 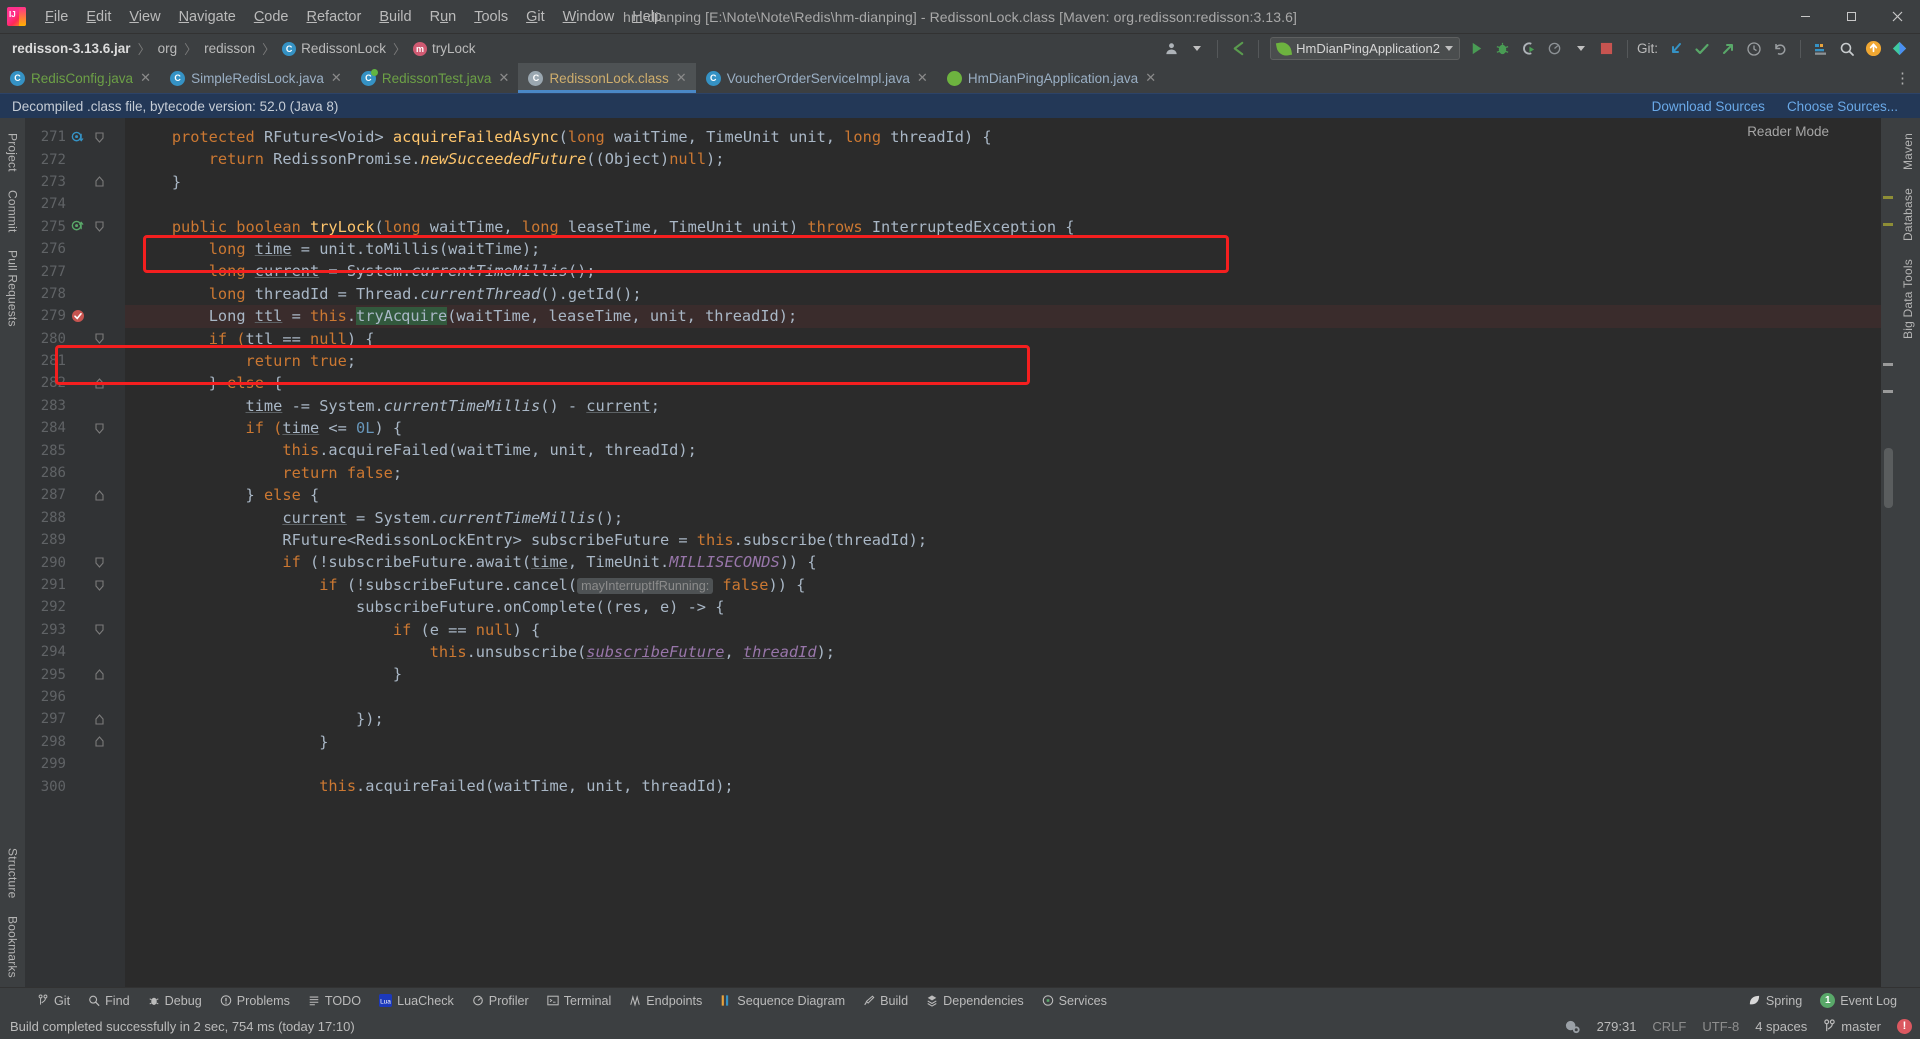 What do you see at coordinates (75, 249) in the screenshot?
I see `gutter-line-276: 276` at bounding box center [75, 249].